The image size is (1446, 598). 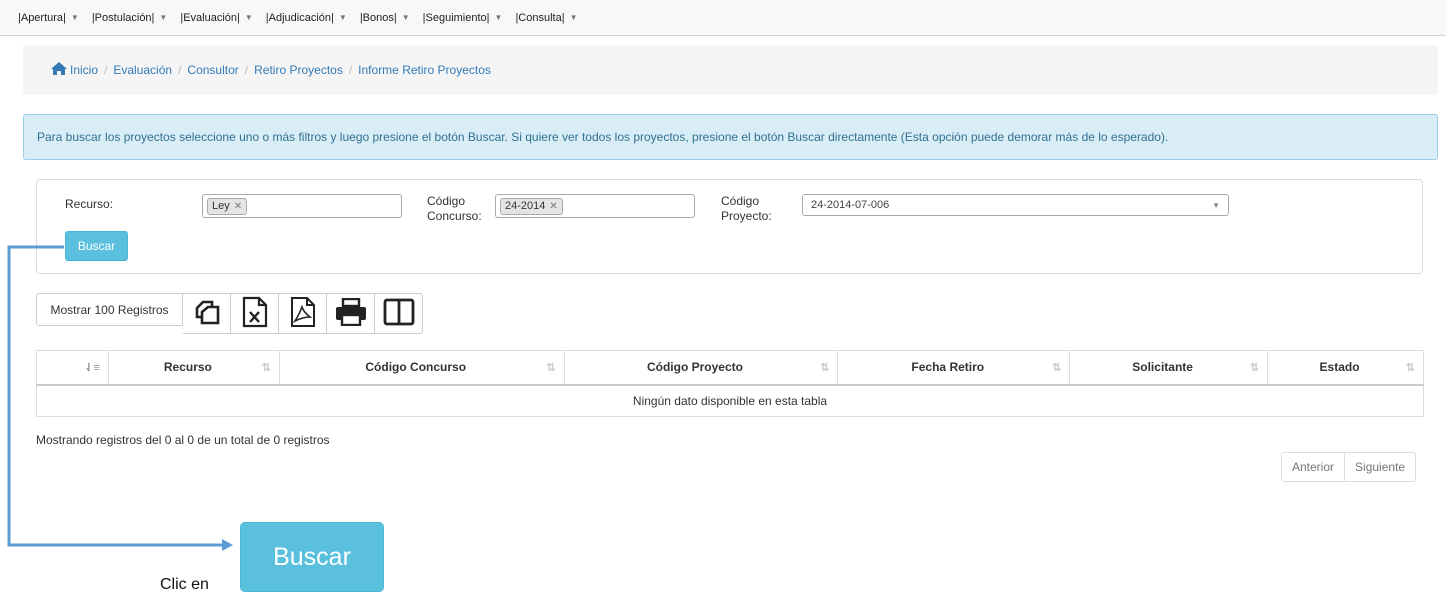 What do you see at coordinates (312, 557) in the screenshot?
I see `annotation-buscar-image: Buscar` at bounding box center [312, 557].